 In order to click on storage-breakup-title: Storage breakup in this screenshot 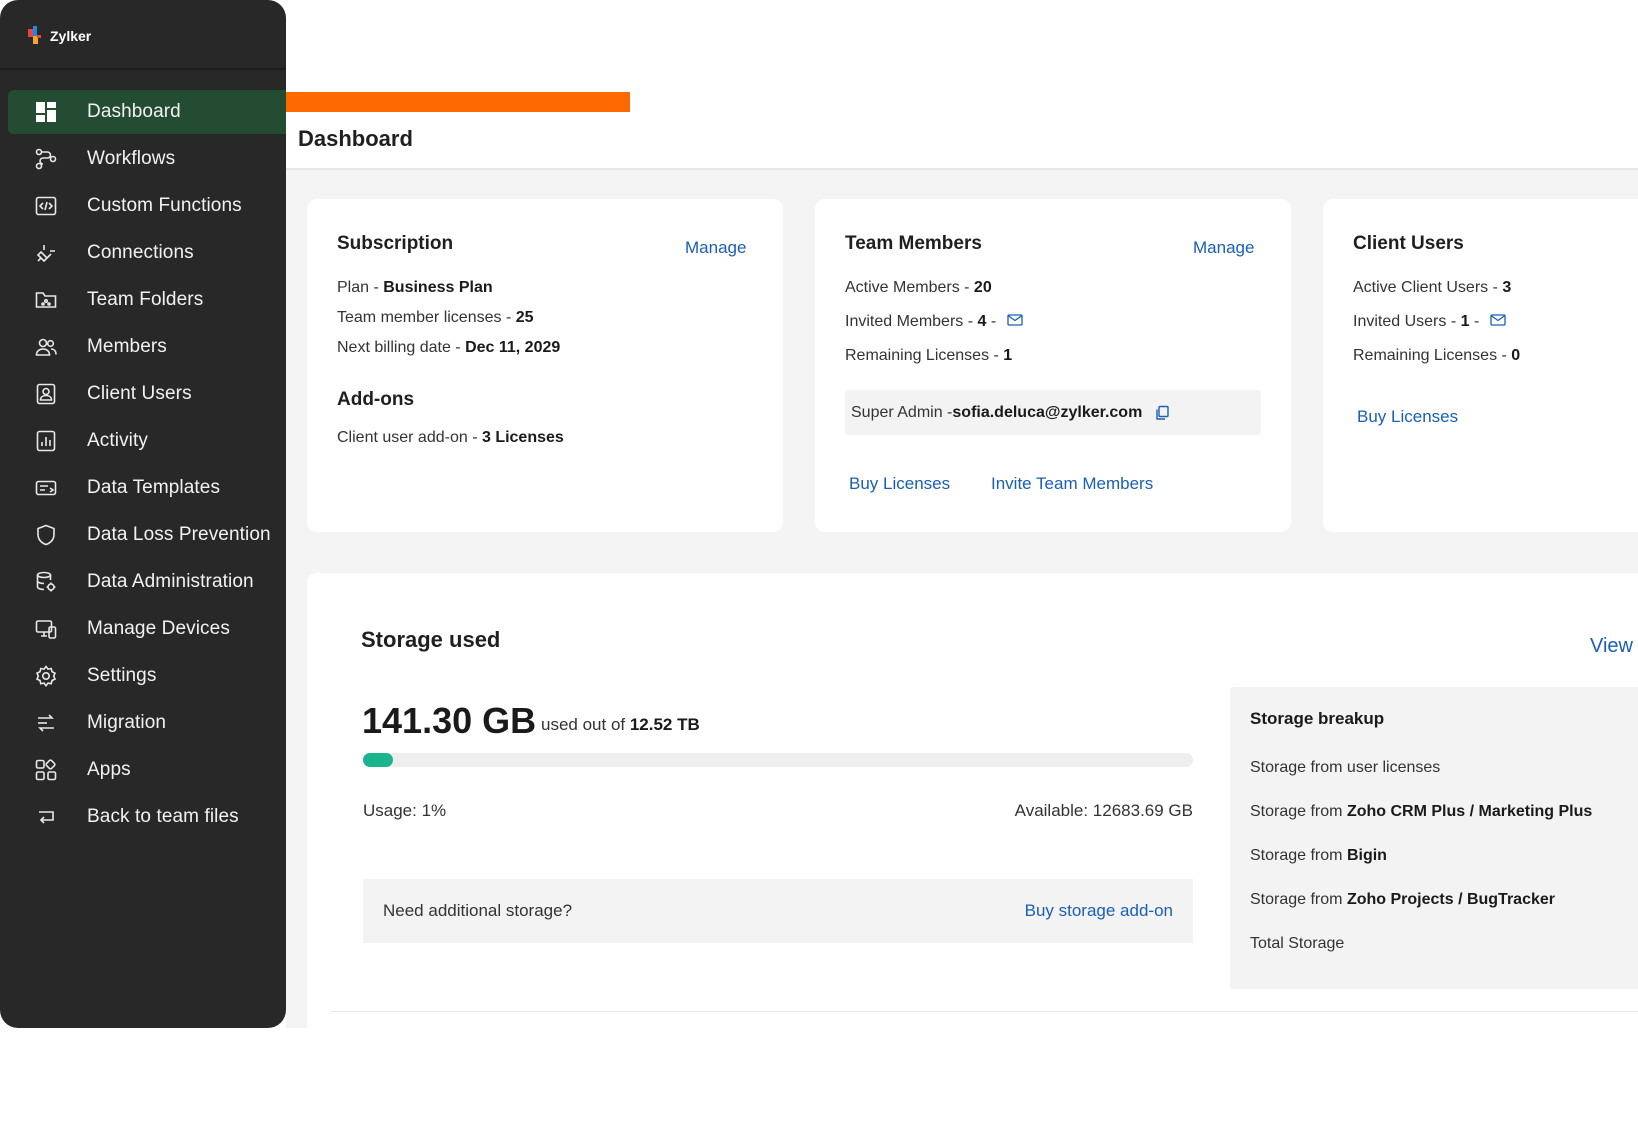, I will do `click(1317, 718)`.